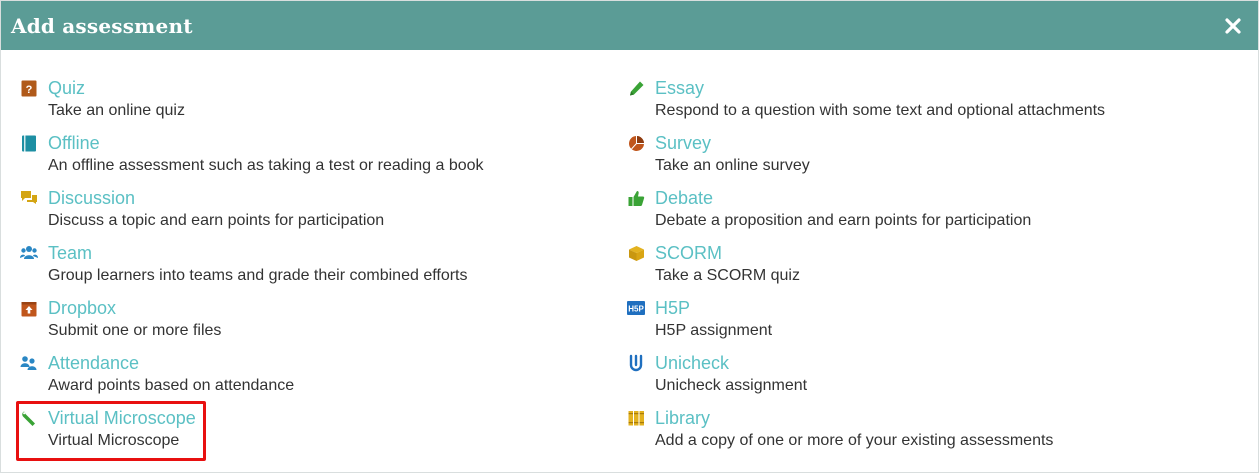 Image resolution: width=1259 pixels, height=473 pixels. I want to click on h5p-icon-text: H5P, so click(636, 309).